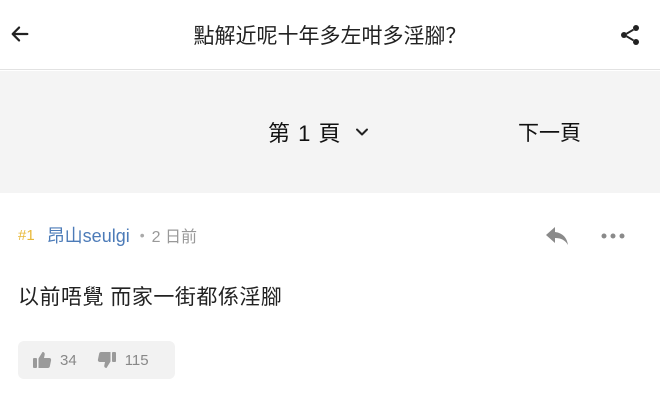 This screenshot has width=660, height=403. I want to click on thread-title: 點解近呢十年多左咁多淫腳？, so click(330, 36).